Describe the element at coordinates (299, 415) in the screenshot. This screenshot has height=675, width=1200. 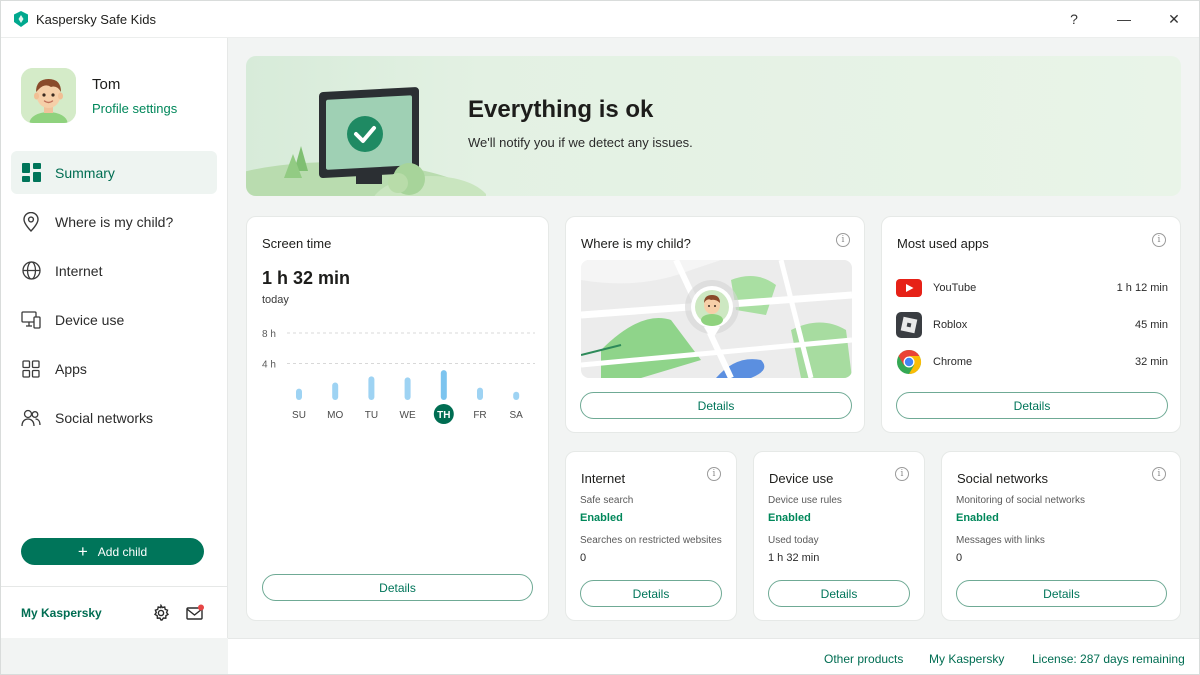
I see `x-tick-label: SU` at that location.